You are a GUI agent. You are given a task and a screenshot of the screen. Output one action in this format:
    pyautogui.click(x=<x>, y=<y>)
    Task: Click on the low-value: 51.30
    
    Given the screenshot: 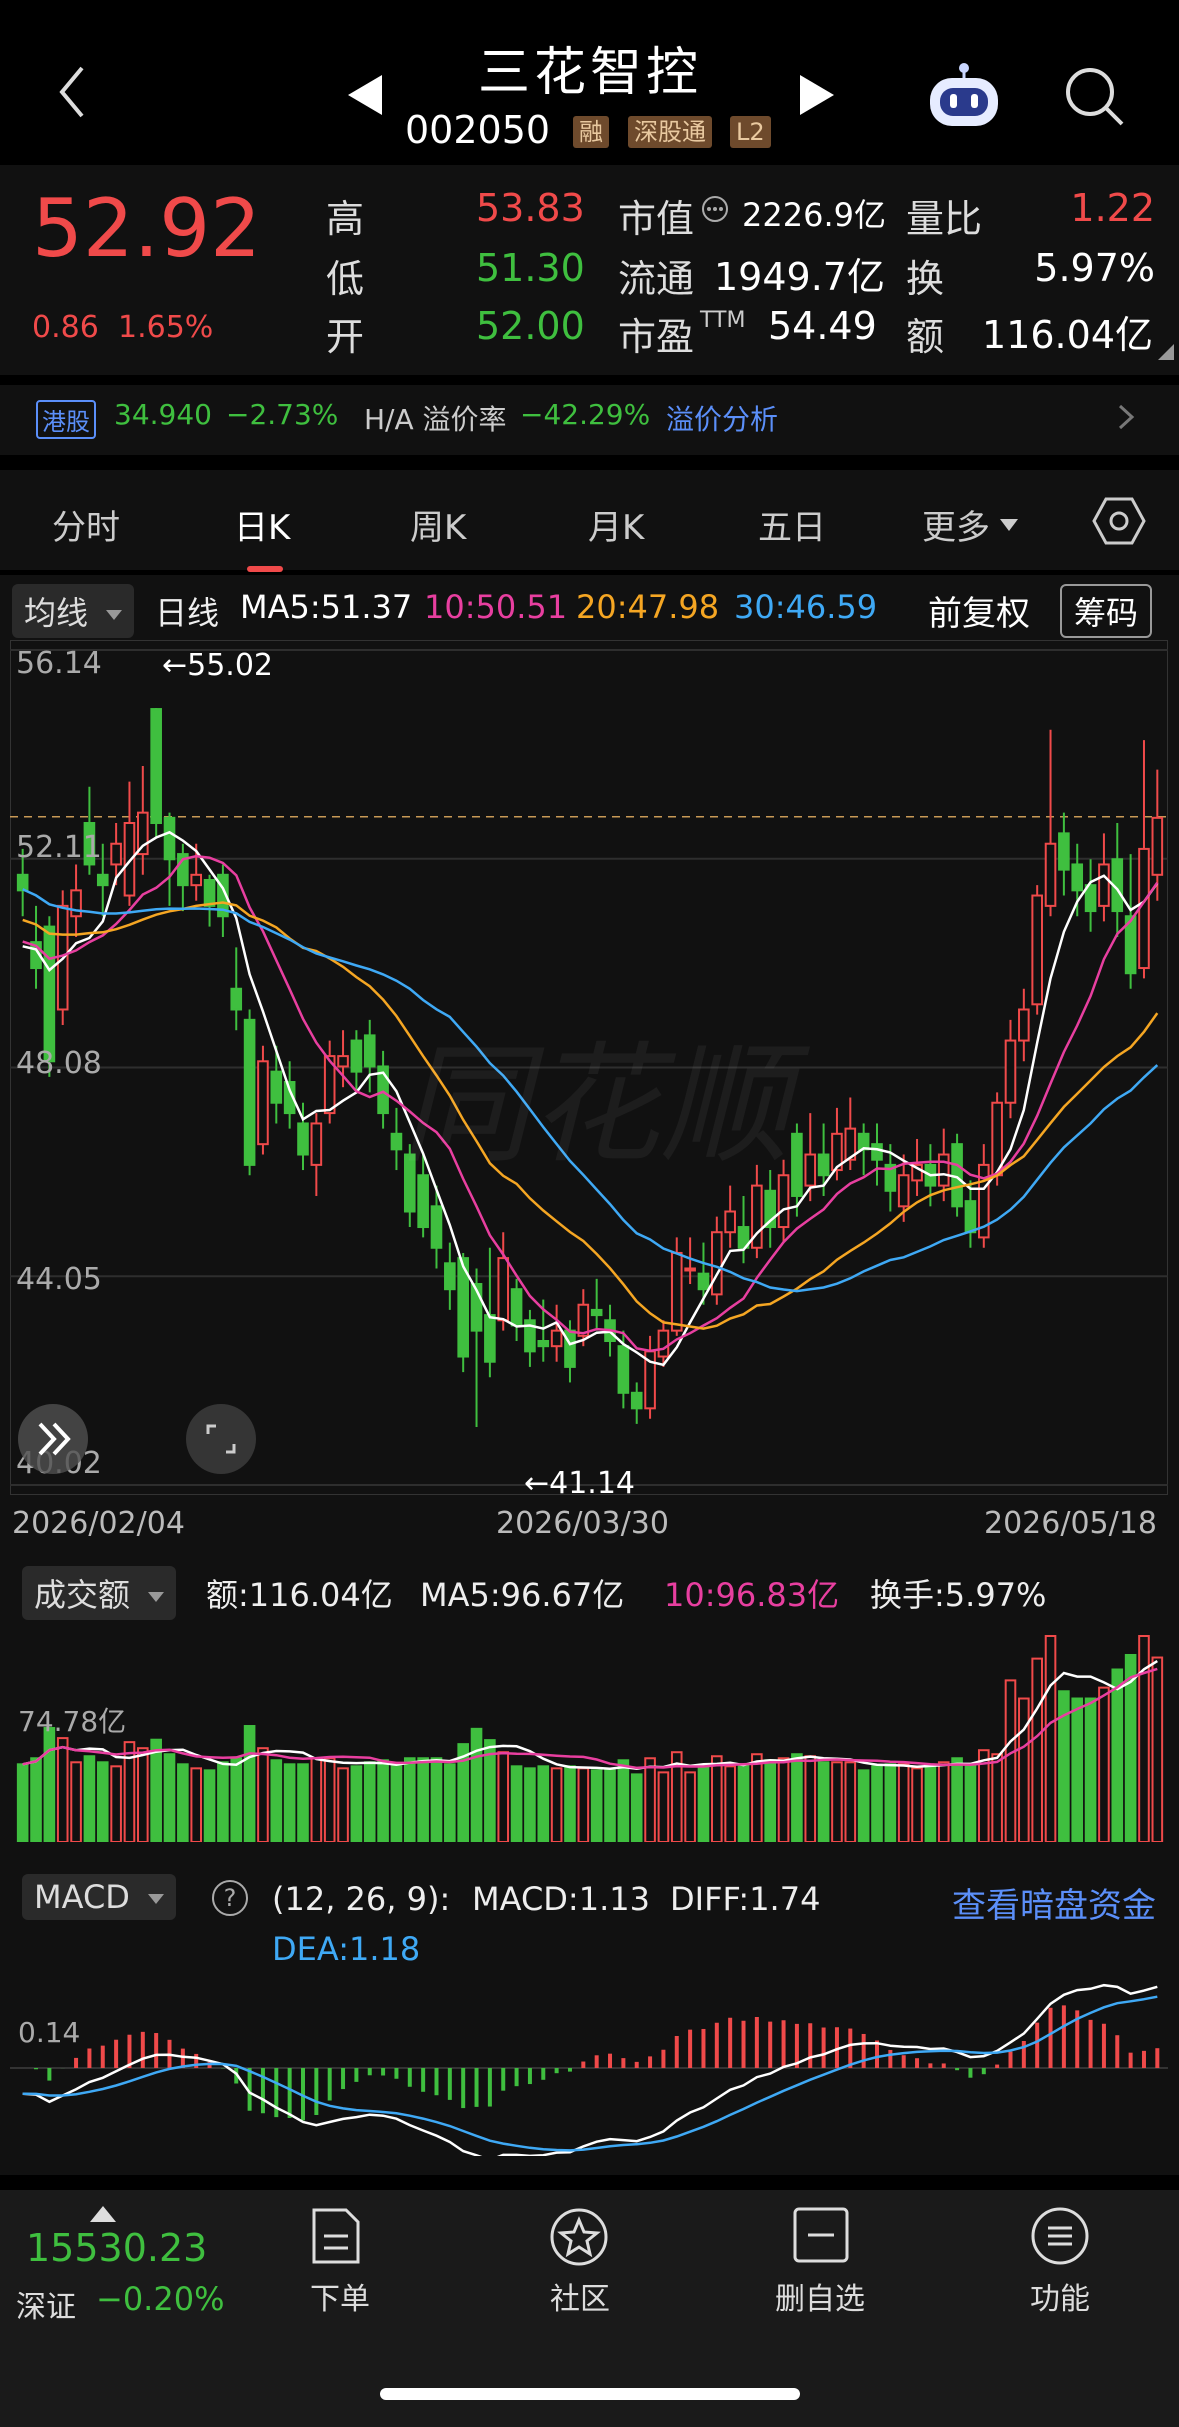 What is the action you would take?
    pyautogui.click(x=530, y=268)
    